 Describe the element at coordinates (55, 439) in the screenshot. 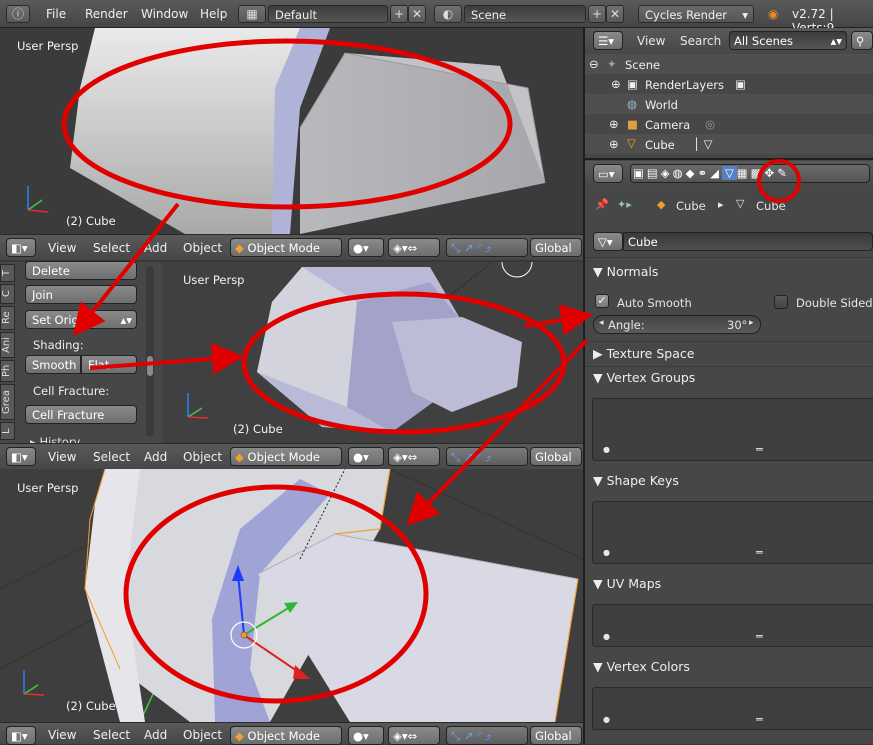

I see `history-panel: ▸ History` at that location.